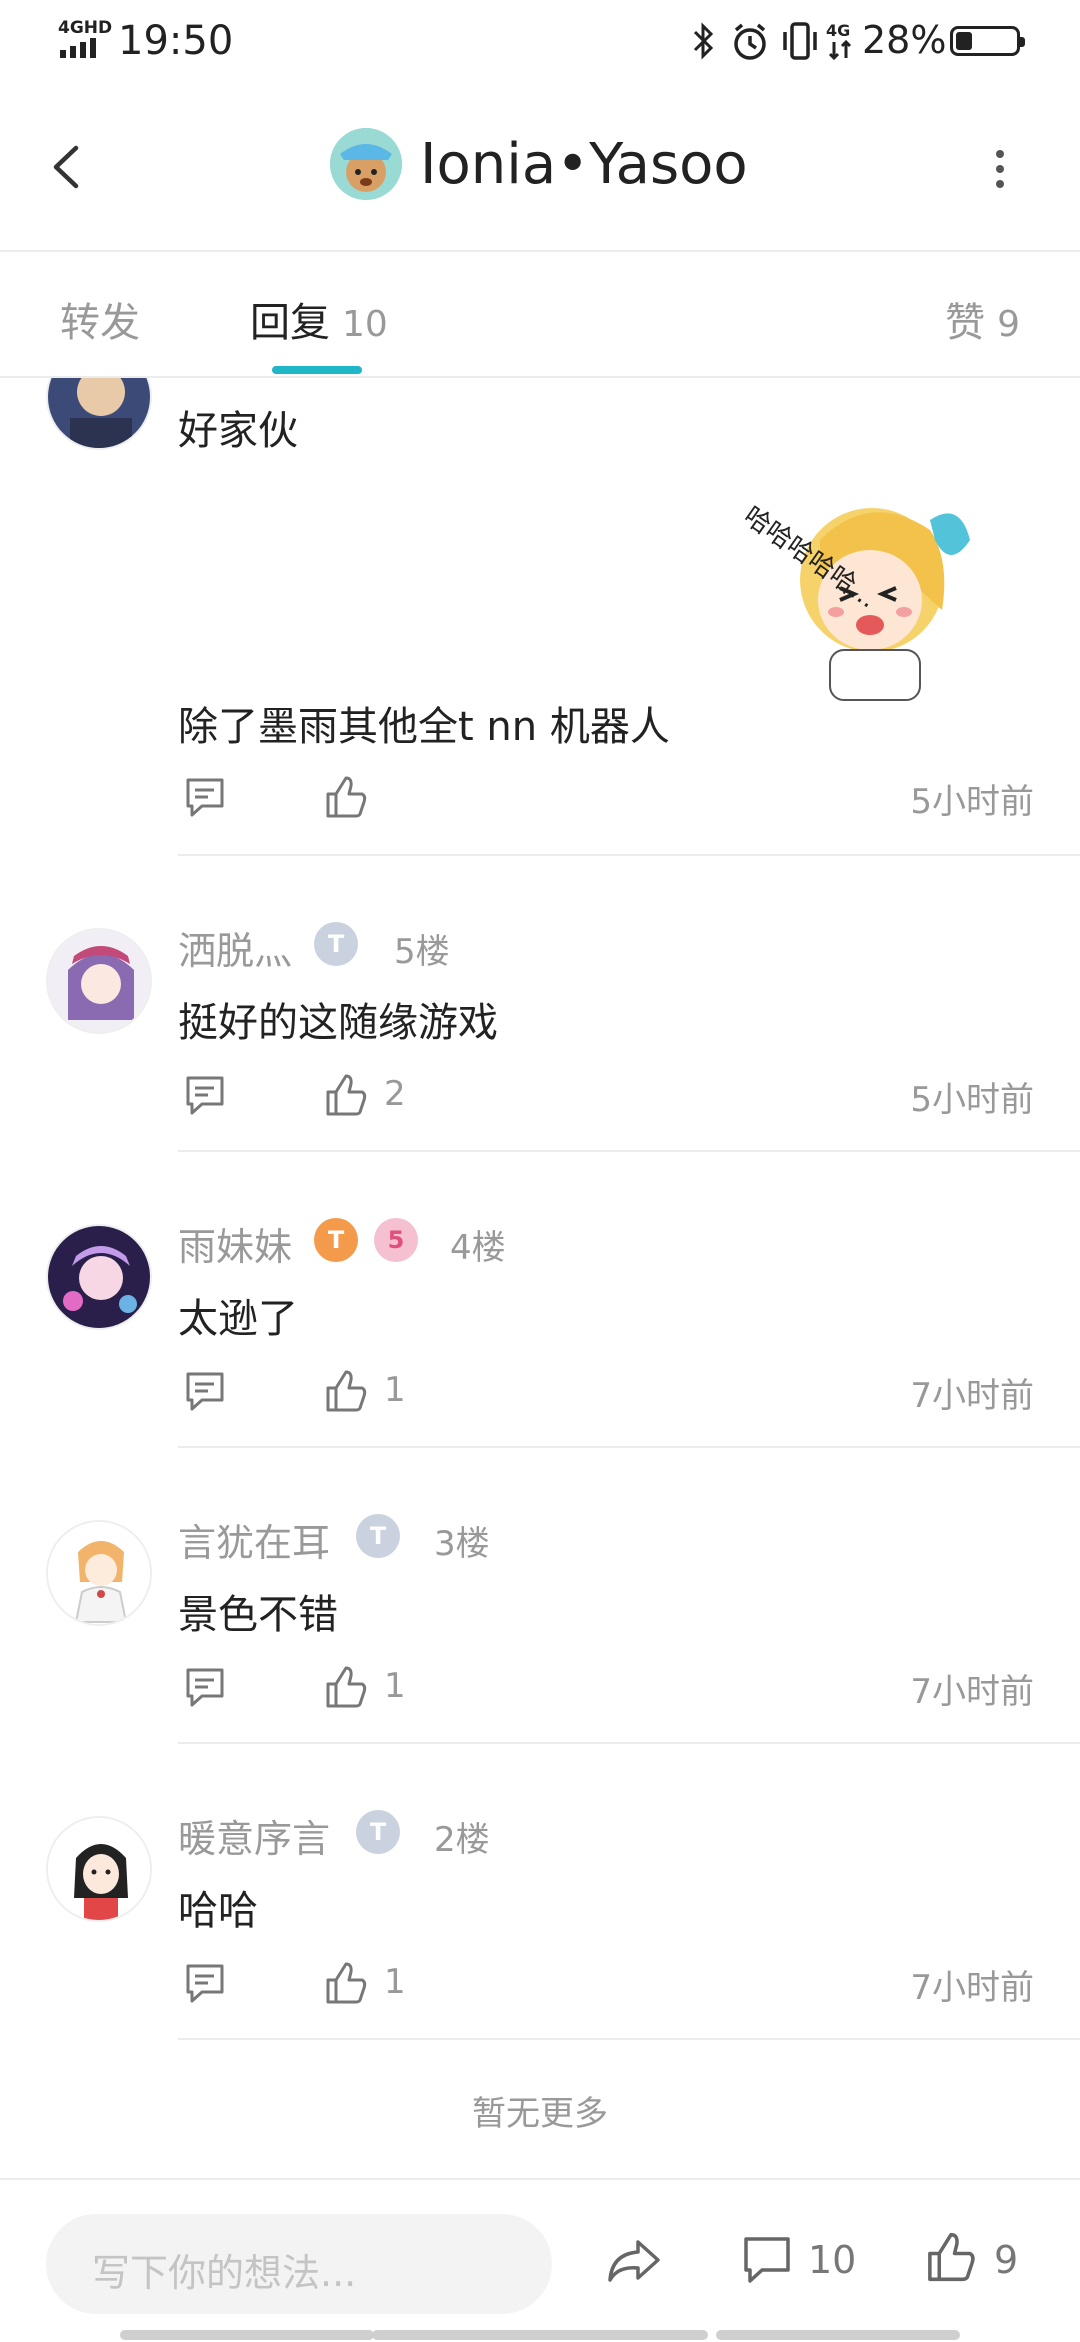 The image size is (1080, 2342). What do you see at coordinates (767, 2260) in the screenshot?
I see `comment-icon` at bounding box center [767, 2260].